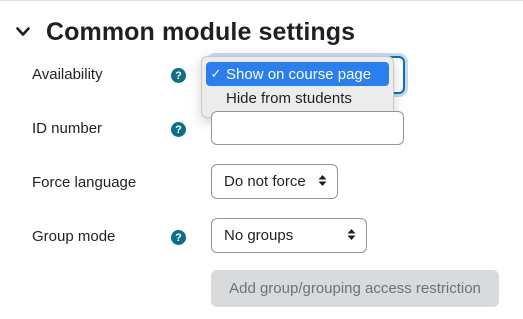 The image size is (523, 319). Describe the element at coordinates (67, 74) in the screenshot. I see `availability-label: Availability` at that location.